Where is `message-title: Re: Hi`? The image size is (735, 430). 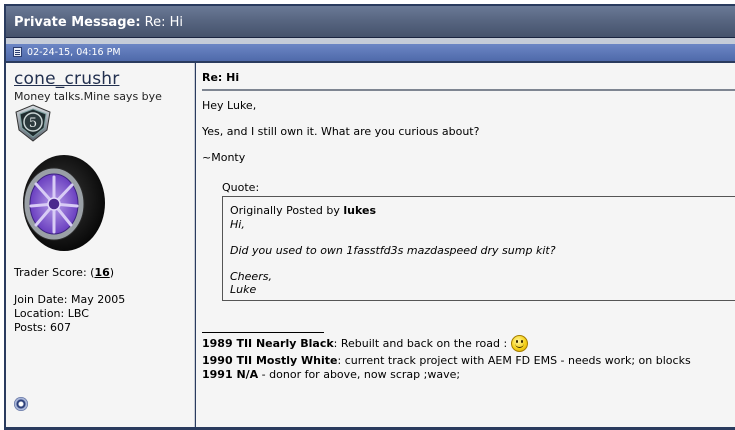 message-title: Re: Hi is located at coordinates (221, 77).